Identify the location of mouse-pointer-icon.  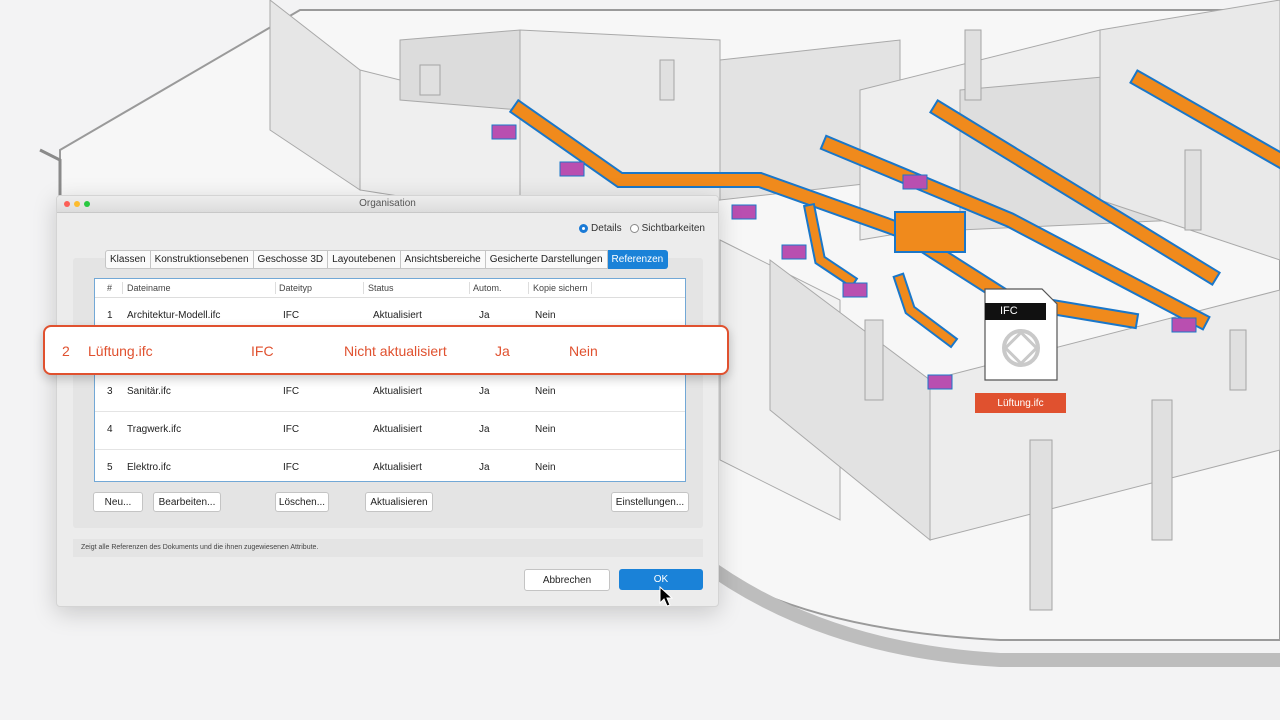
(666, 596).